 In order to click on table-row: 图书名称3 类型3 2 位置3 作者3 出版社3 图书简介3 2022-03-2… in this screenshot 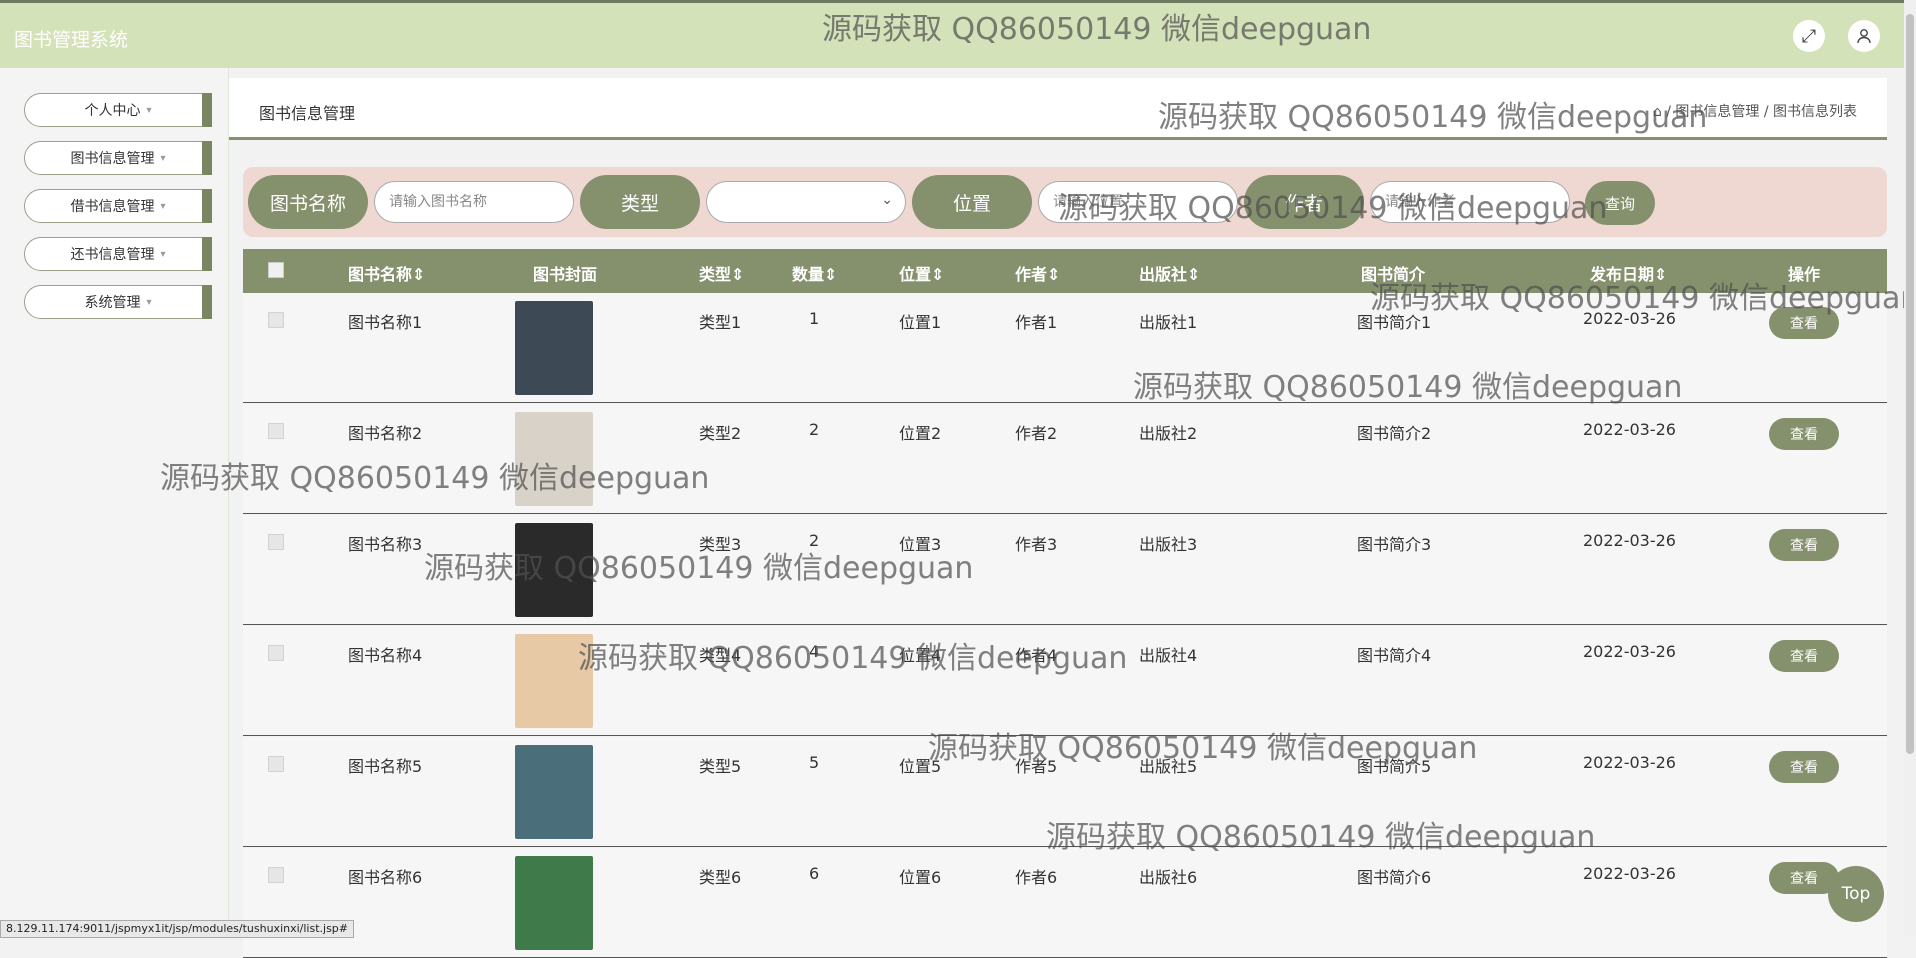, I will do `click(1065, 570)`.